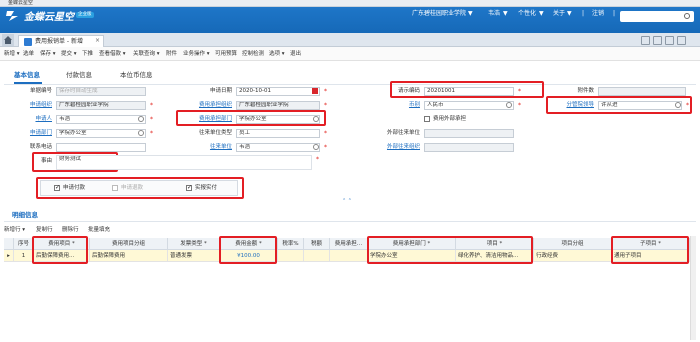  What do you see at coordinates (8, 40) in the screenshot?
I see `home-icon` at bounding box center [8, 40].